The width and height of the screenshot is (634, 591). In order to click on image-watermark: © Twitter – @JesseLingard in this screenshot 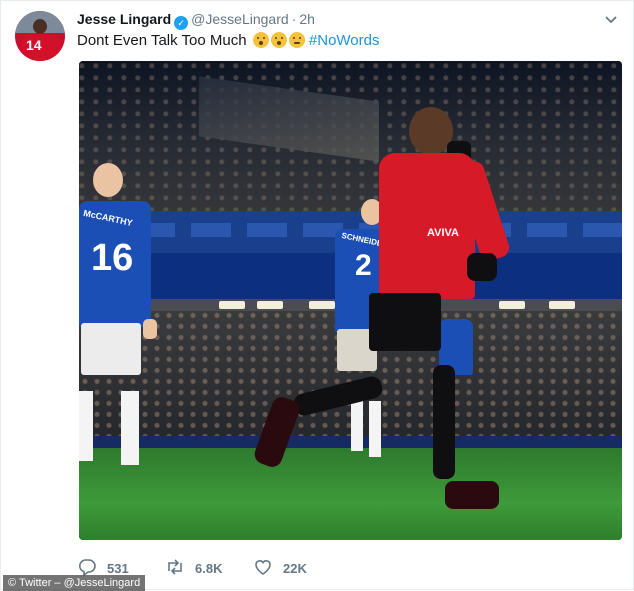, I will do `click(74, 583)`.